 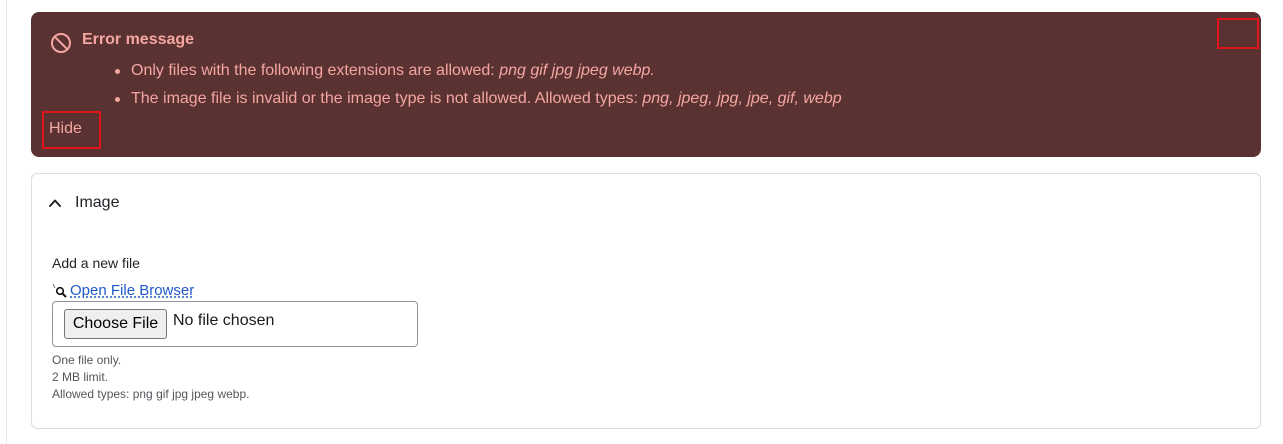 What do you see at coordinates (97, 202) in the screenshot?
I see `panel-title: Image` at bounding box center [97, 202].